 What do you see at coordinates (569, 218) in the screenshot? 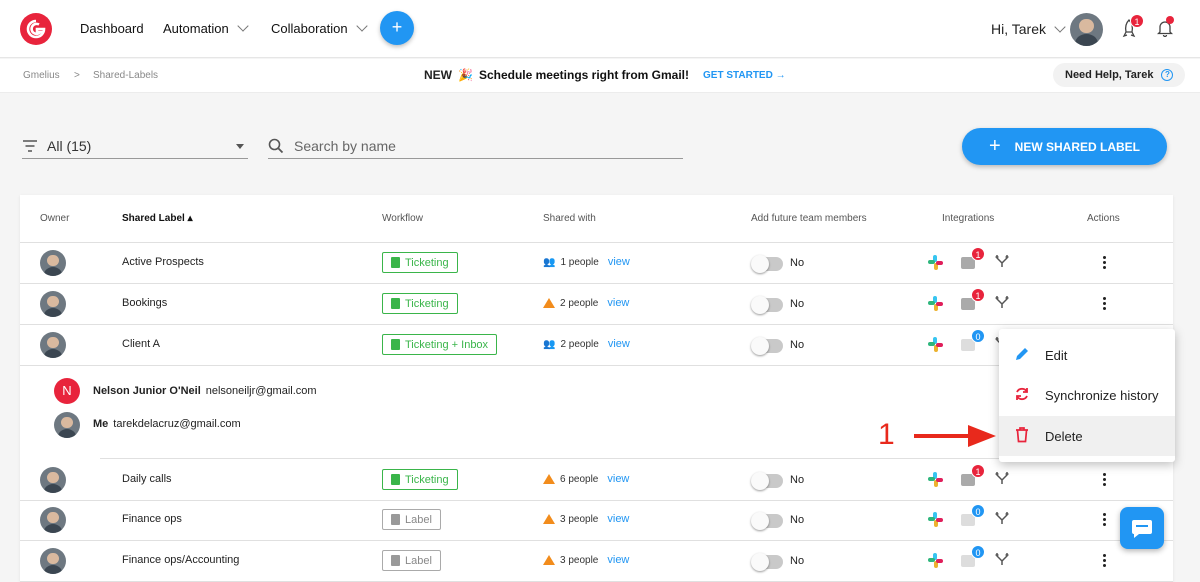
I see `header-shared-with: Shared with` at bounding box center [569, 218].